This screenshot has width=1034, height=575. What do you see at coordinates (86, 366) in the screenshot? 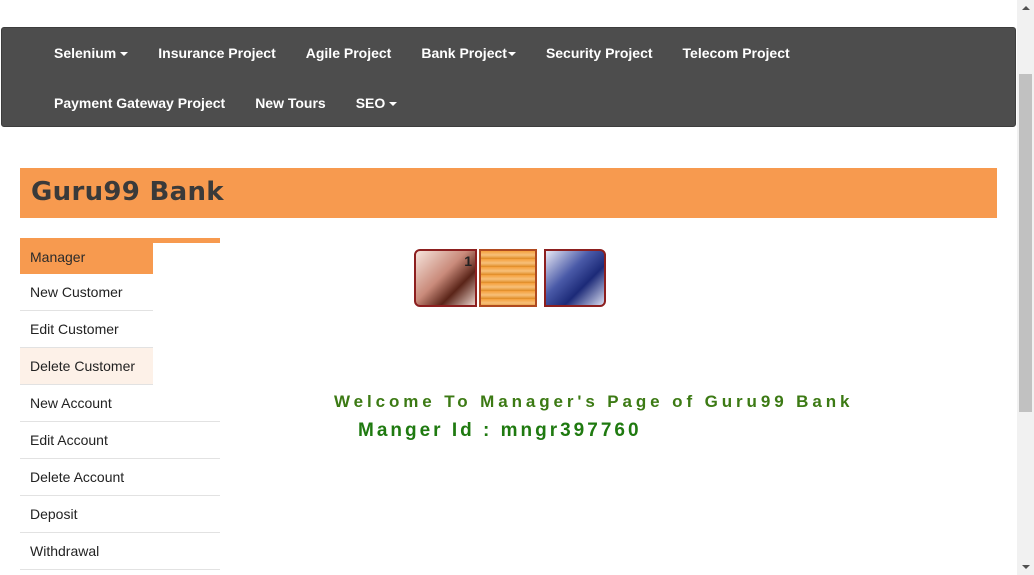
I see `sidebar-item-delete-customer: Delete Customer` at bounding box center [86, 366].